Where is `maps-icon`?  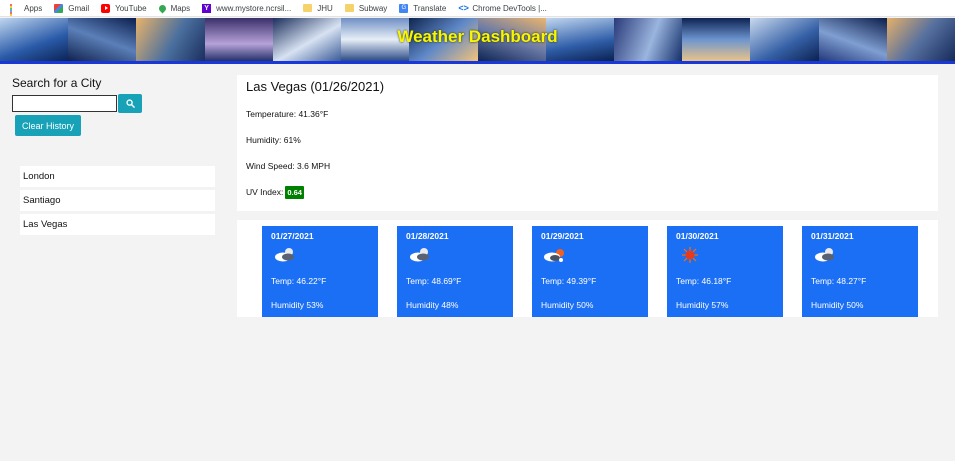
maps-icon is located at coordinates (162, 8).